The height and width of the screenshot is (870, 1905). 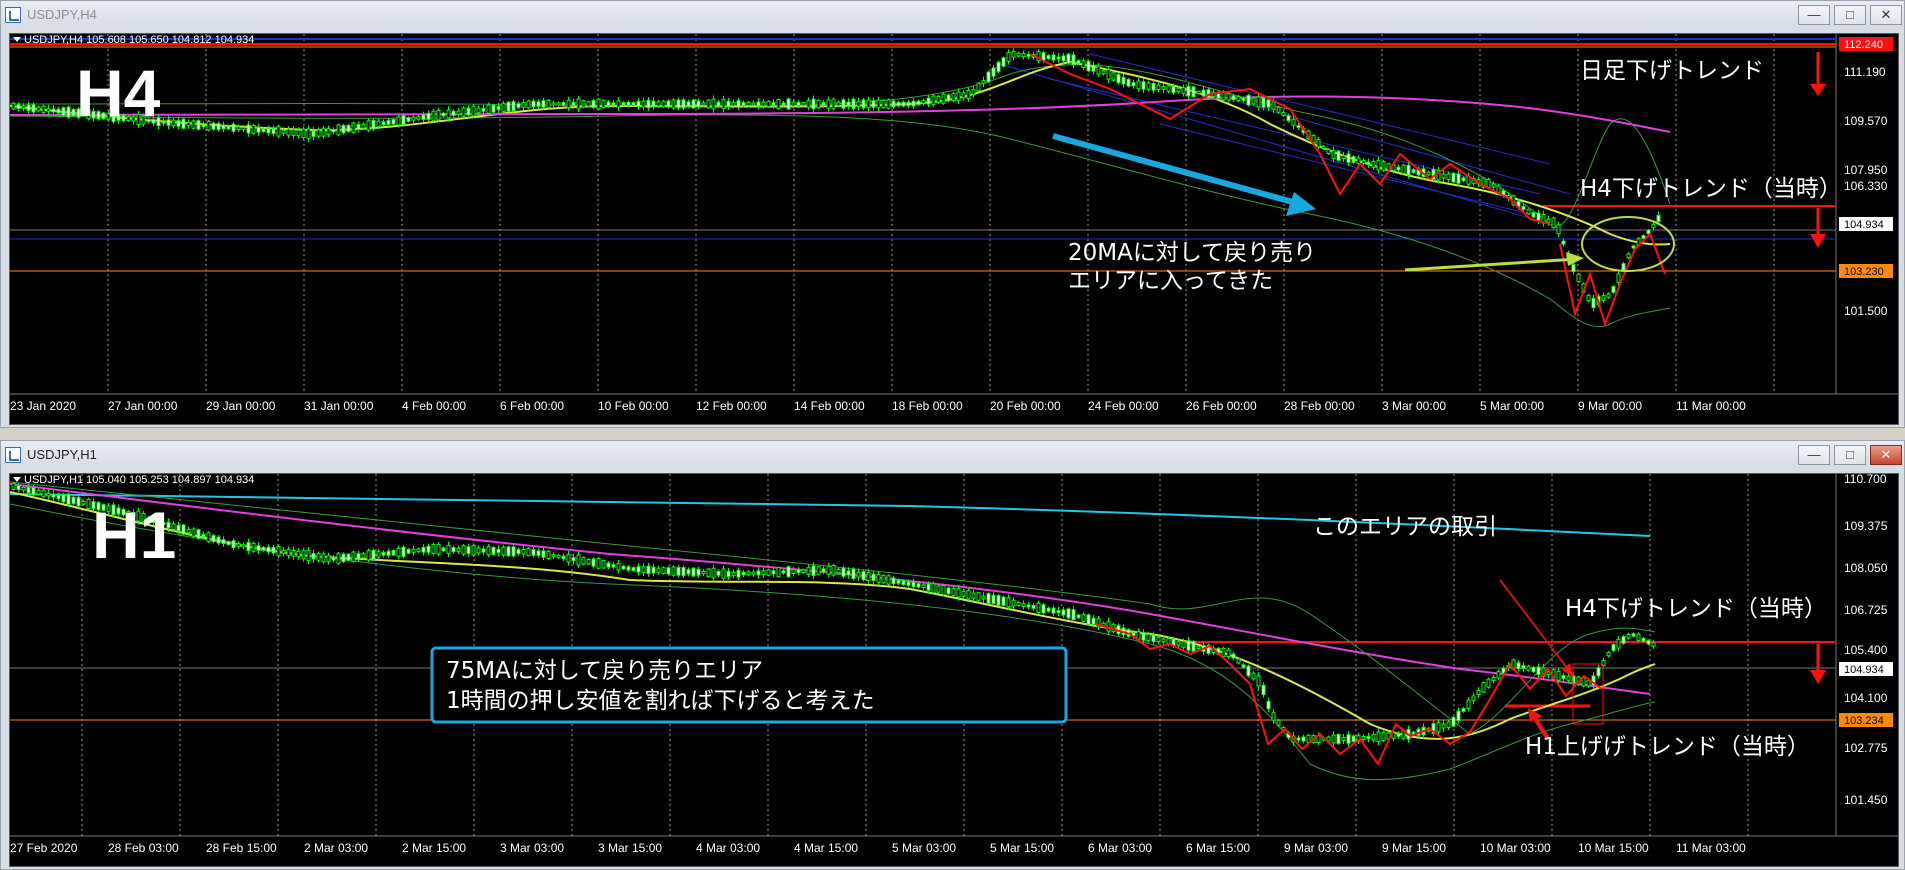 What do you see at coordinates (17, 479) in the screenshot?
I see `info-collapse-icon` at bounding box center [17, 479].